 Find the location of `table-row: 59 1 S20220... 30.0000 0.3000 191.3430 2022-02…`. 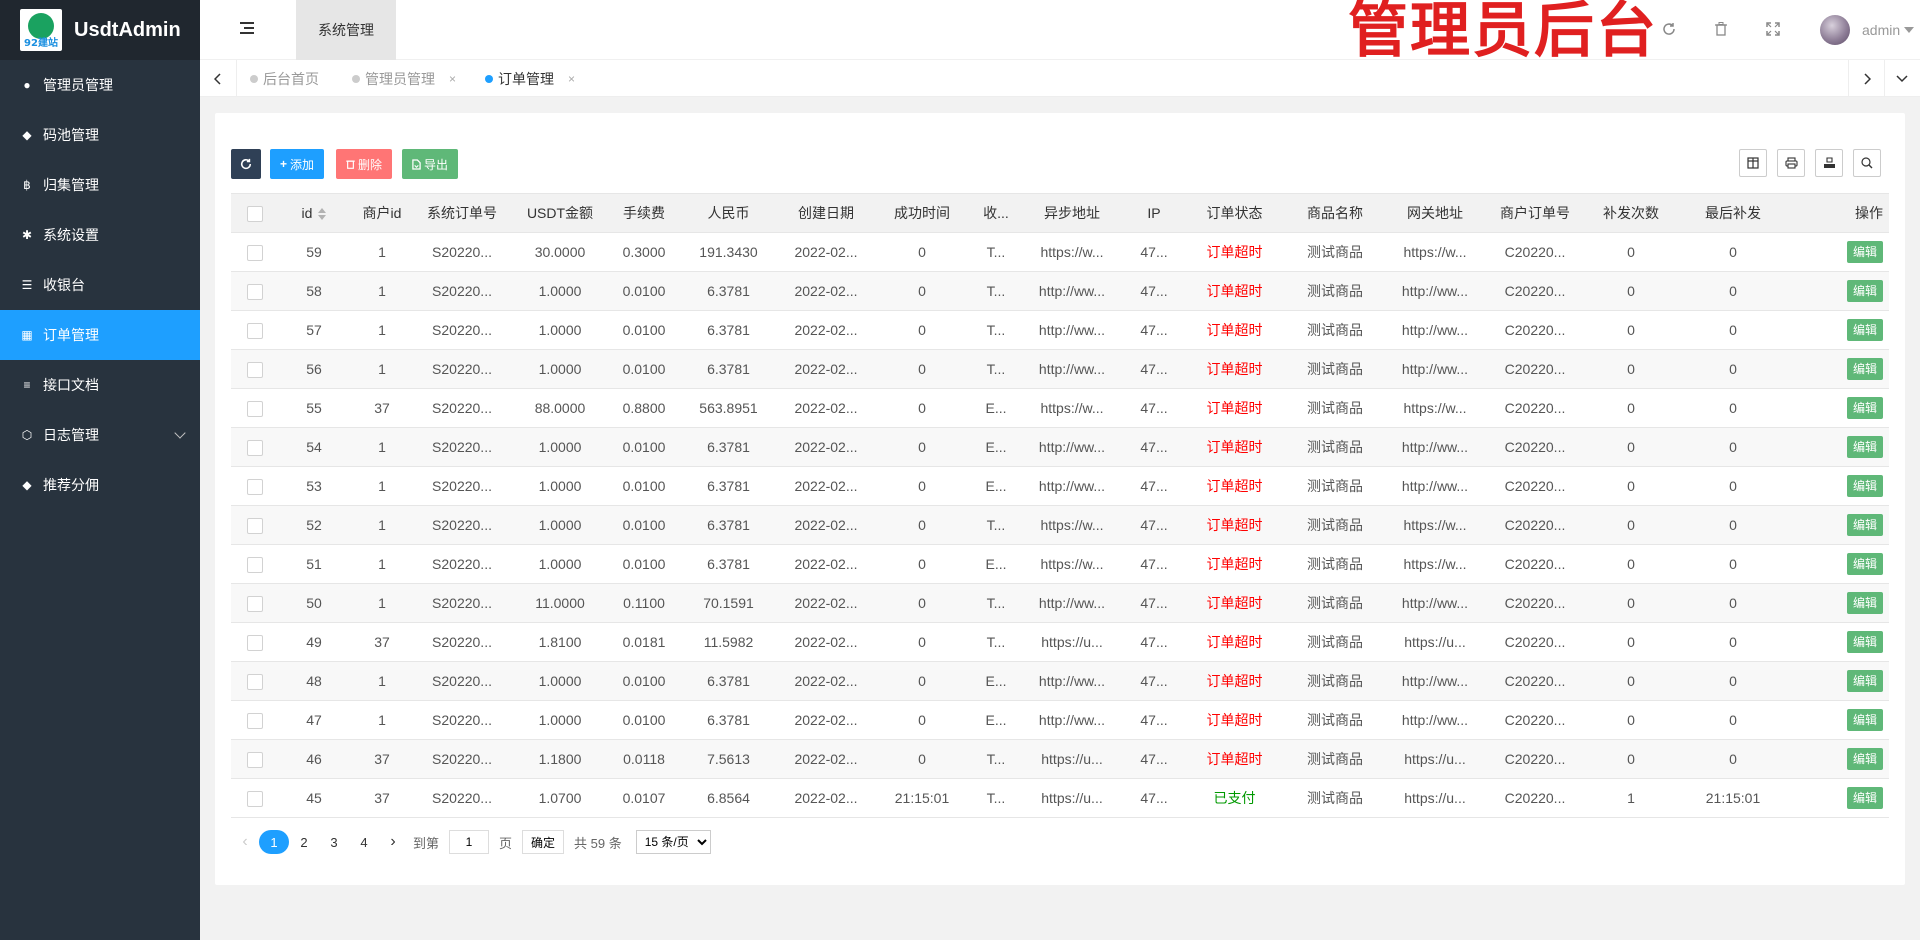

table-row: 59 1 S20220... 30.0000 0.3000 191.3430 2022-02… is located at coordinates (1060, 252).